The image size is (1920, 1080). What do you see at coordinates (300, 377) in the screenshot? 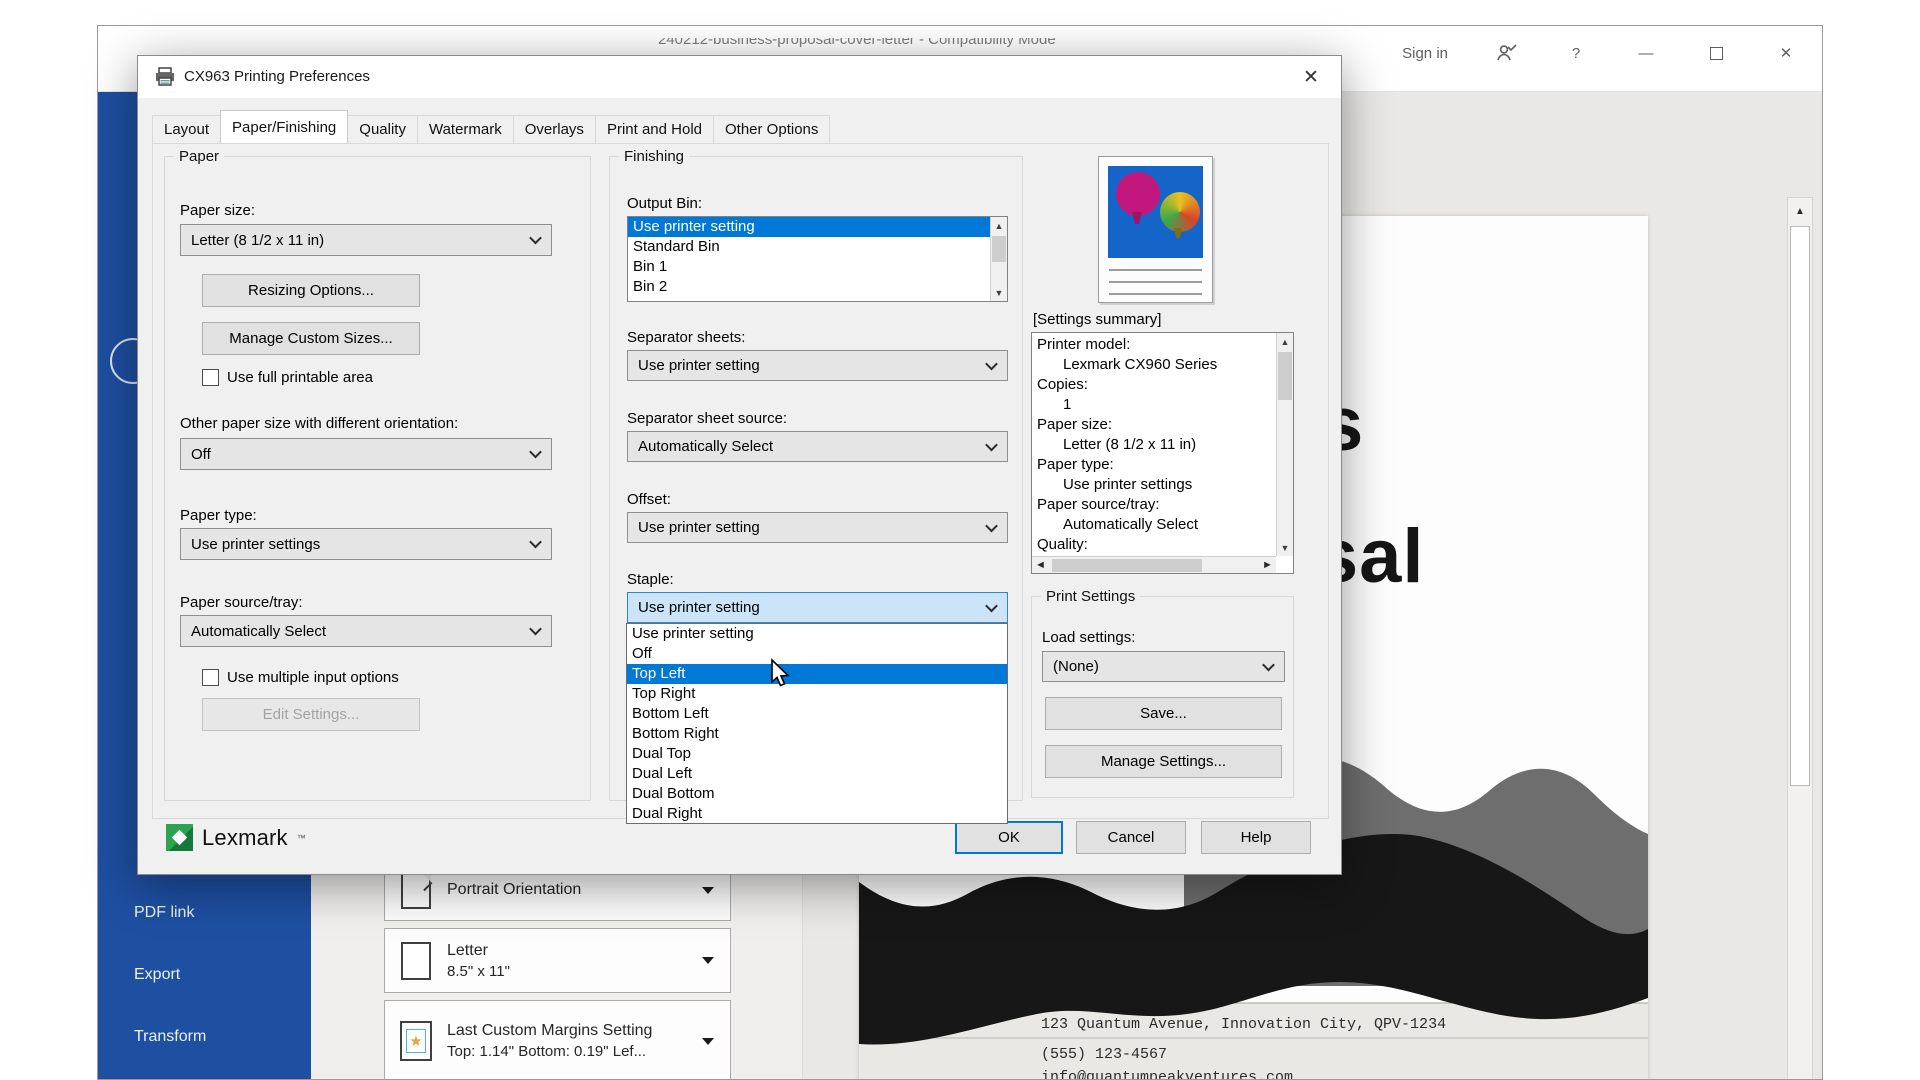
I see `full-printable-area-label: Use full printable area` at bounding box center [300, 377].